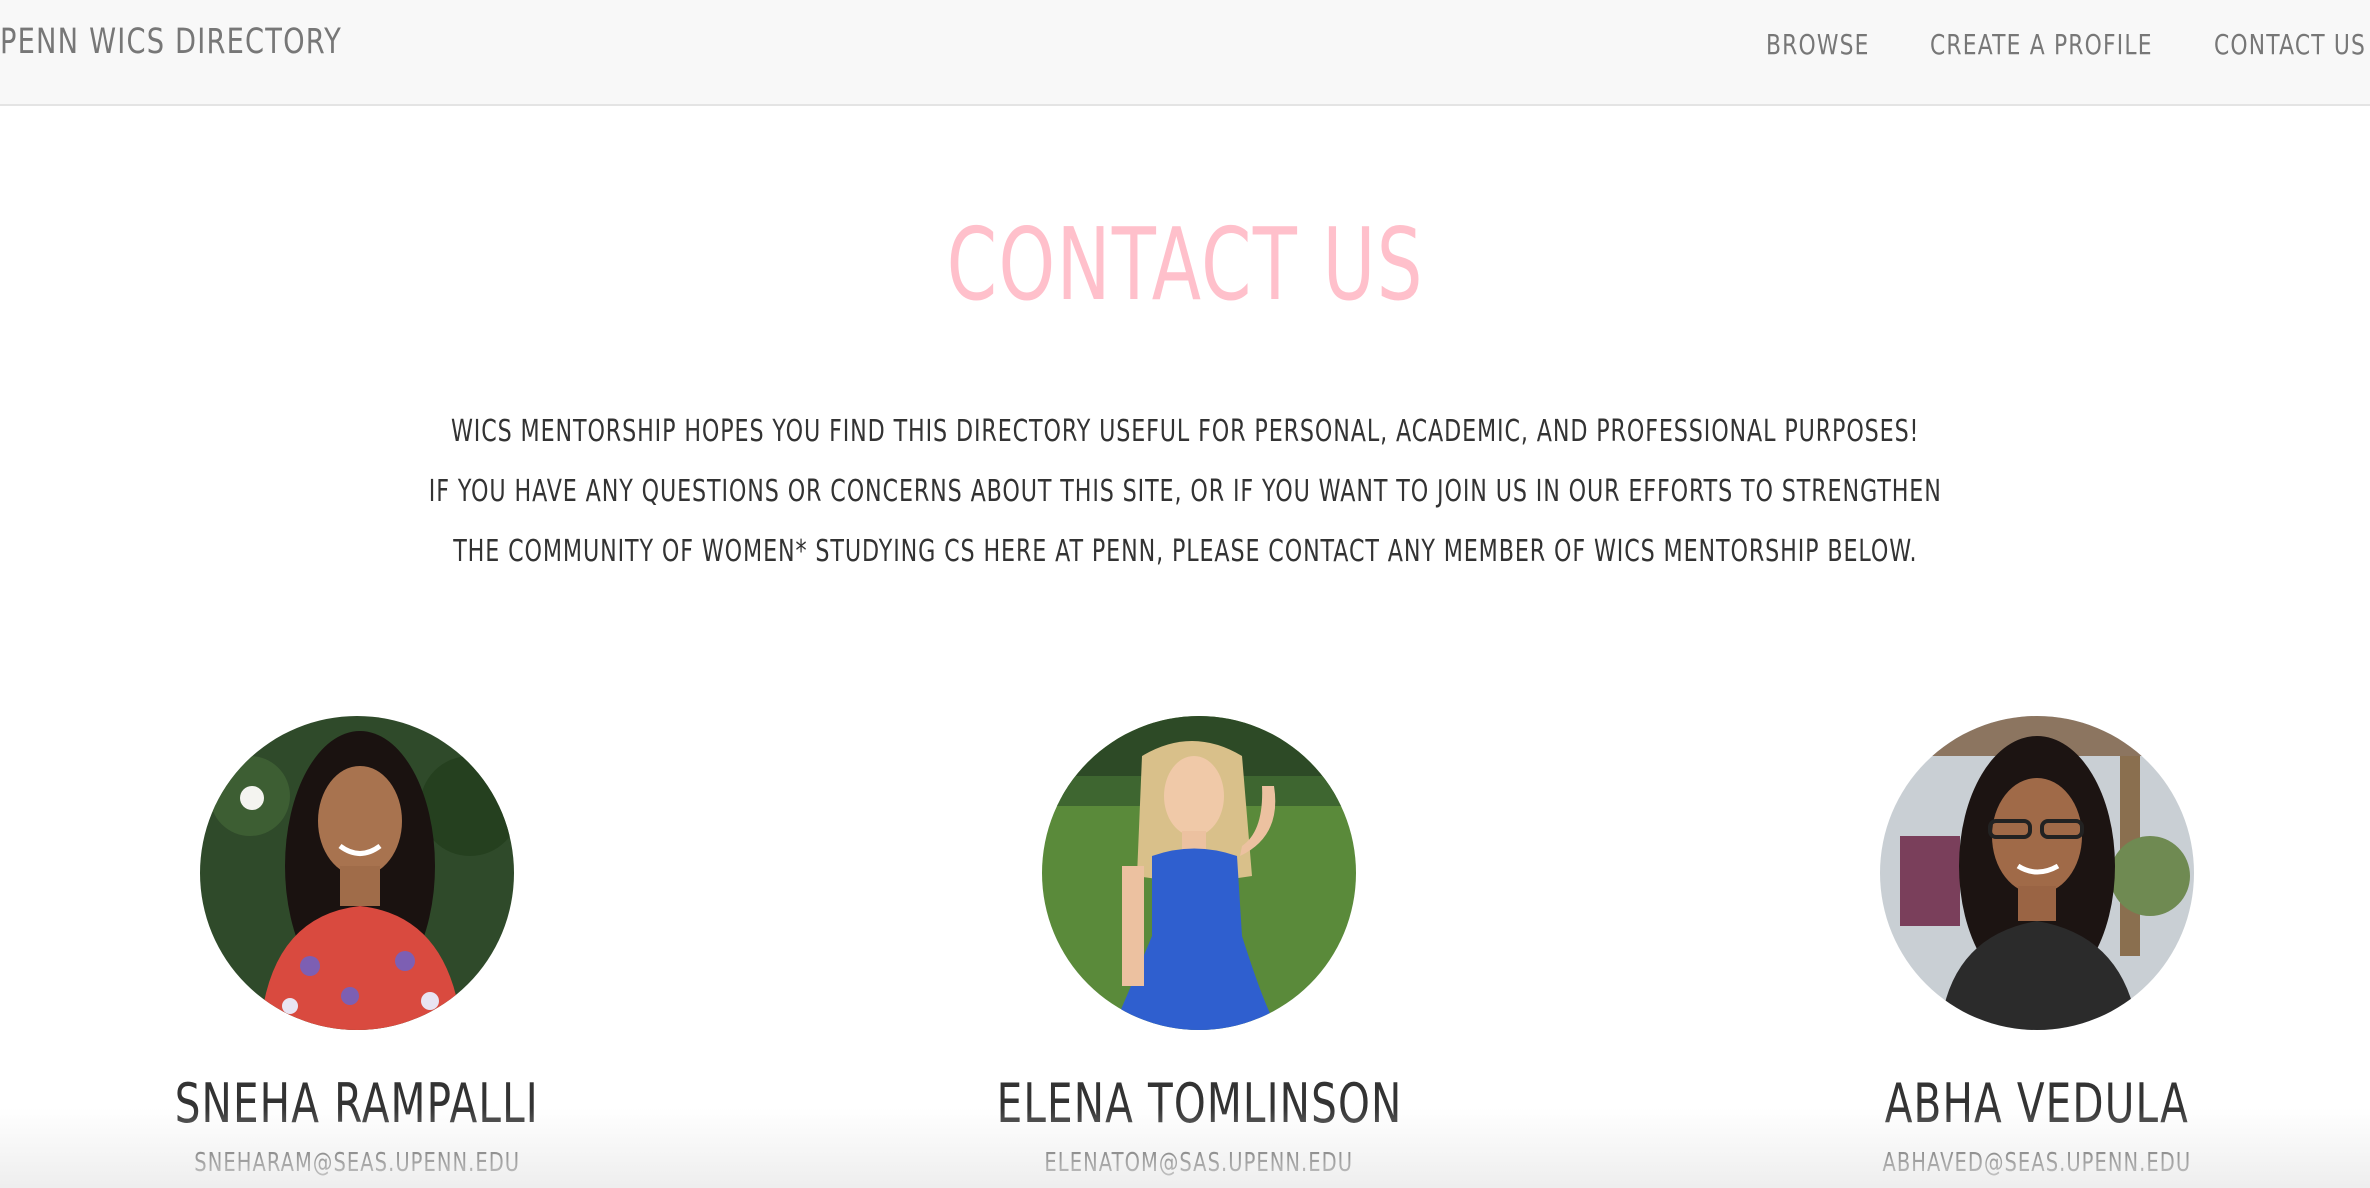 The image size is (2370, 1188). I want to click on member-name: SNEHA RAMPALLI, so click(357, 1104).